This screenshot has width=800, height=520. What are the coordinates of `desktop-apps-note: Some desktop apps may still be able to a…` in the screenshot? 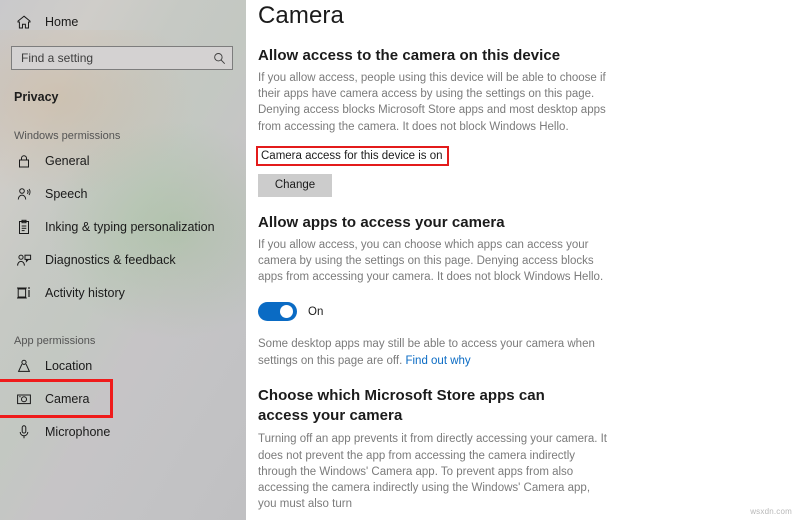 It's located at (434, 352).